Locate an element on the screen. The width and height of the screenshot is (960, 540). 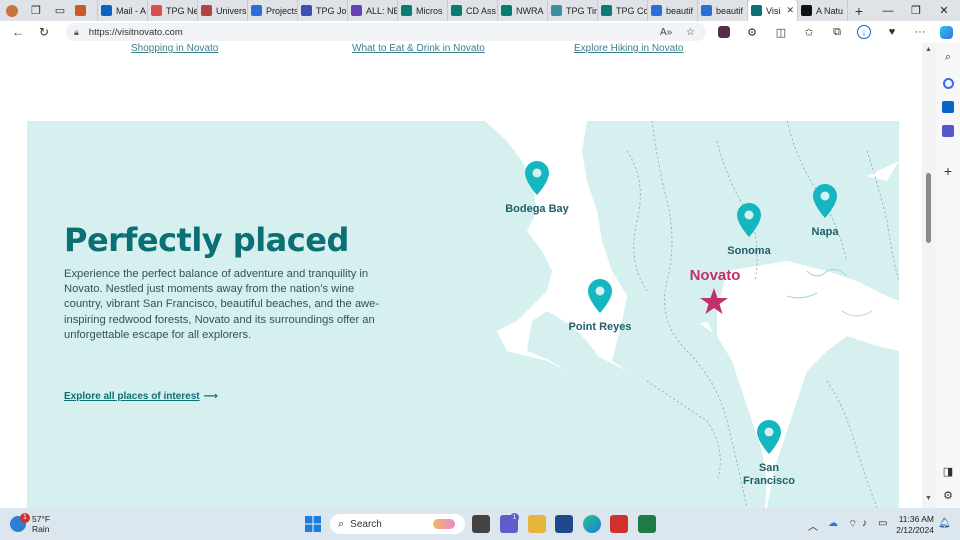
task-view-icon is located at coordinates (481, 524).